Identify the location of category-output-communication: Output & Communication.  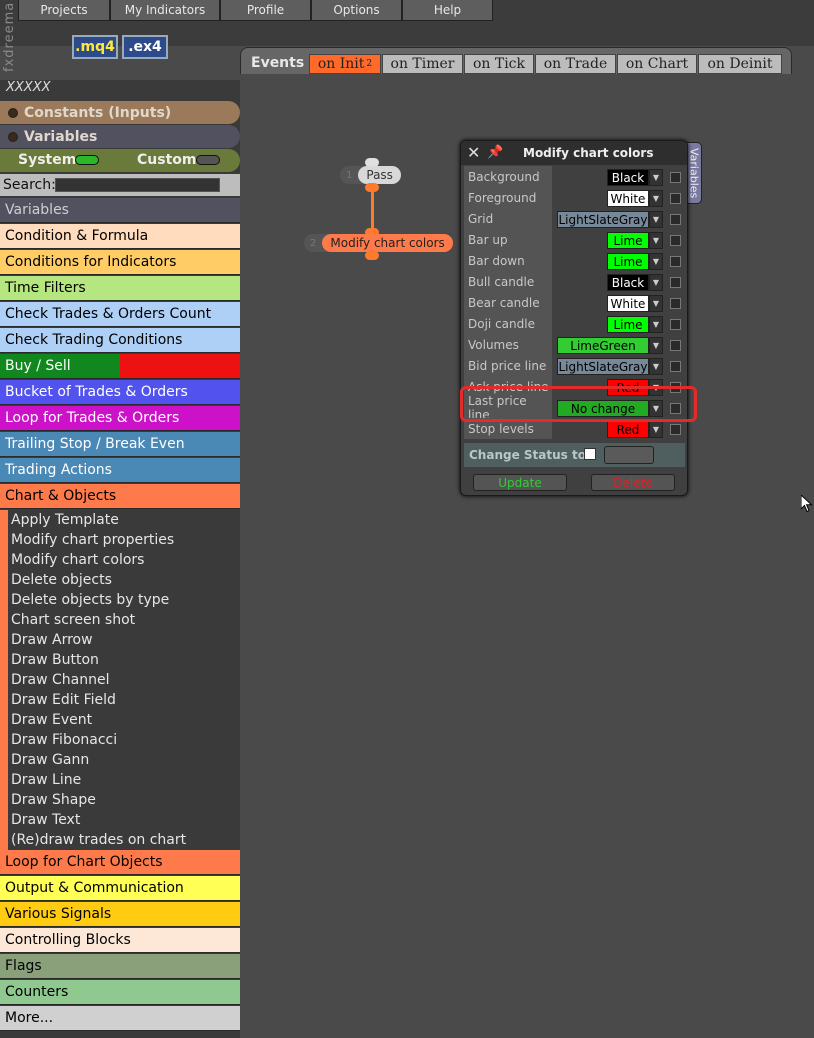
(120, 888).